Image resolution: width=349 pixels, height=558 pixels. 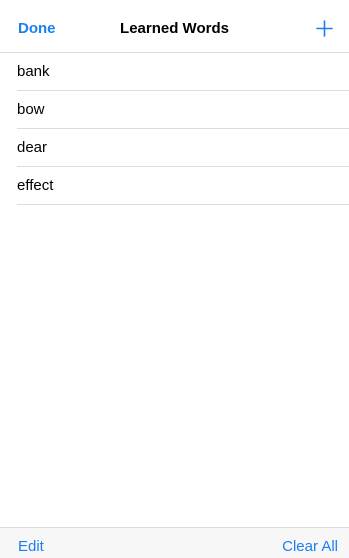 What do you see at coordinates (32, 147) in the screenshot?
I see `word-label: dear` at bounding box center [32, 147].